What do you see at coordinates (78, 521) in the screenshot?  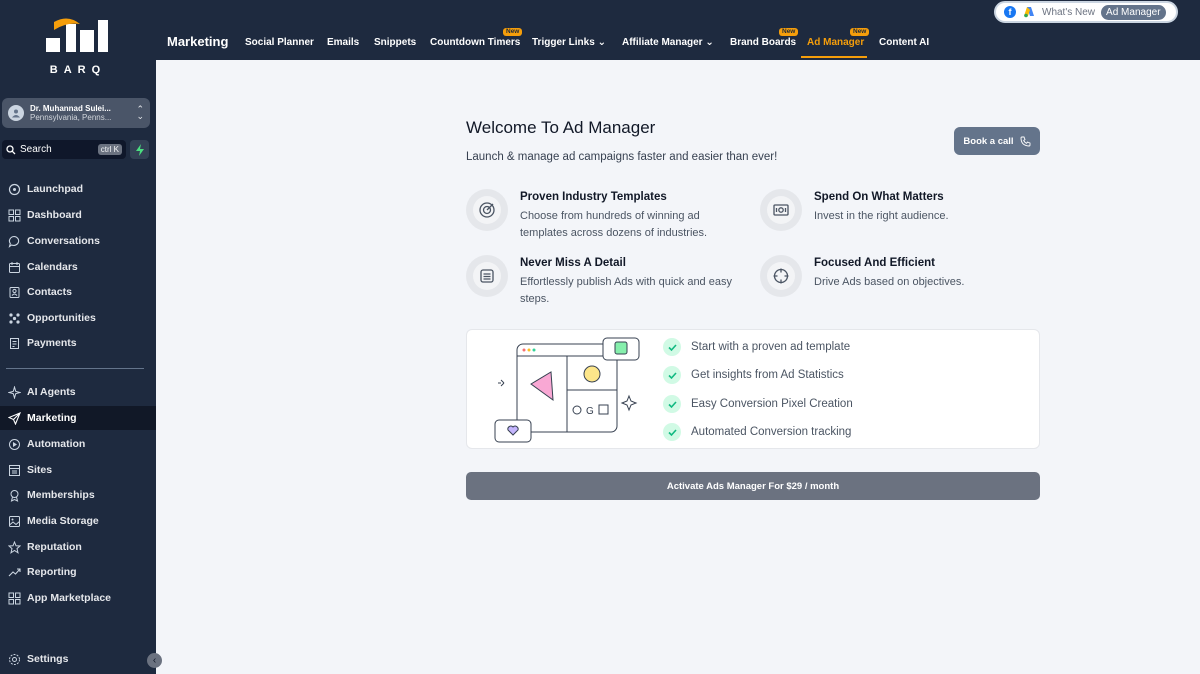 I see `sidebar-item-media-storage: Media Storage` at bounding box center [78, 521].